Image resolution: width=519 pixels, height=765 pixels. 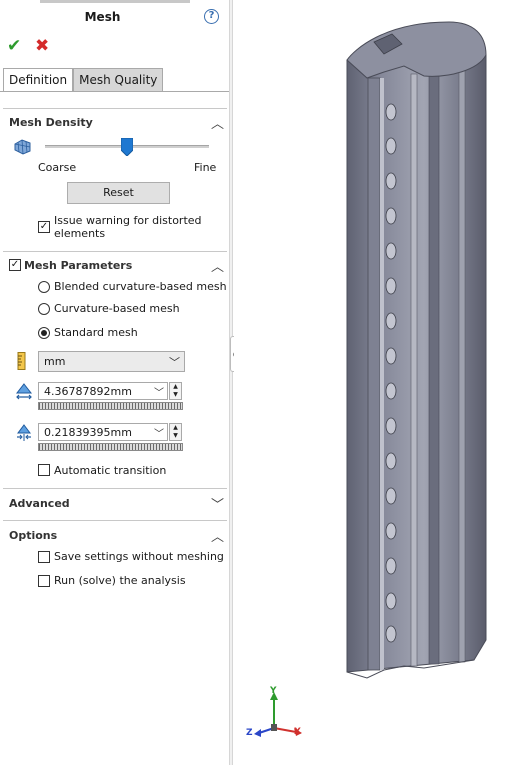 What do you see at coordinates (128, 220) in the screenshot?
I see `distortion-warning-label: Issue warning for distorted` at bounding box center [128, 220].